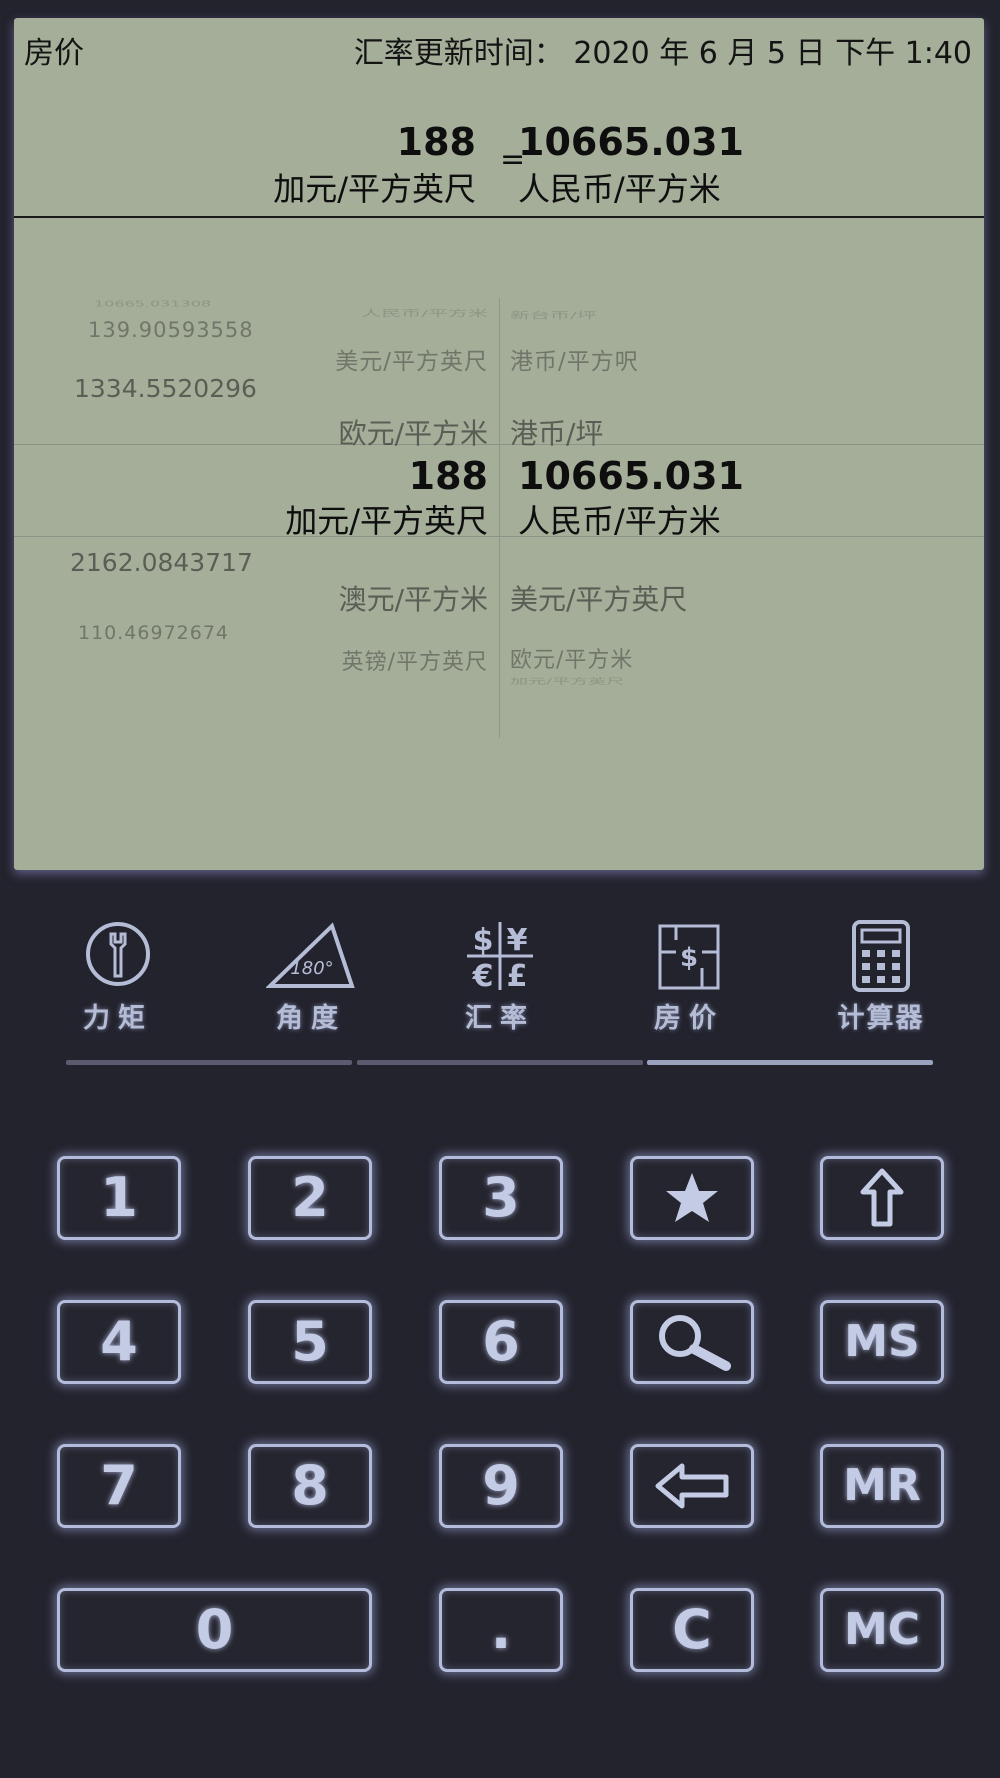  I want to click on picker-selection-top, so click(499, 444).